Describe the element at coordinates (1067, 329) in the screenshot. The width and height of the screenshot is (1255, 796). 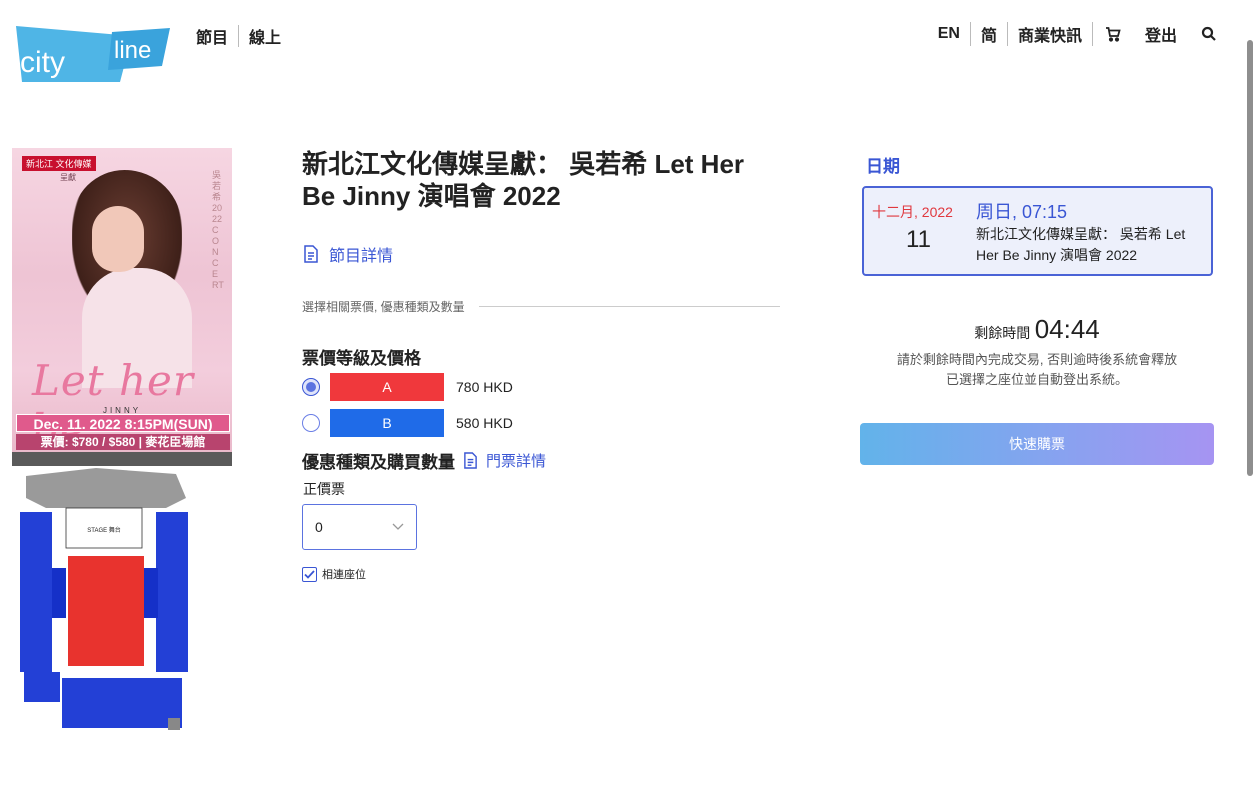
I see `timer-value: 04:44` at that location.